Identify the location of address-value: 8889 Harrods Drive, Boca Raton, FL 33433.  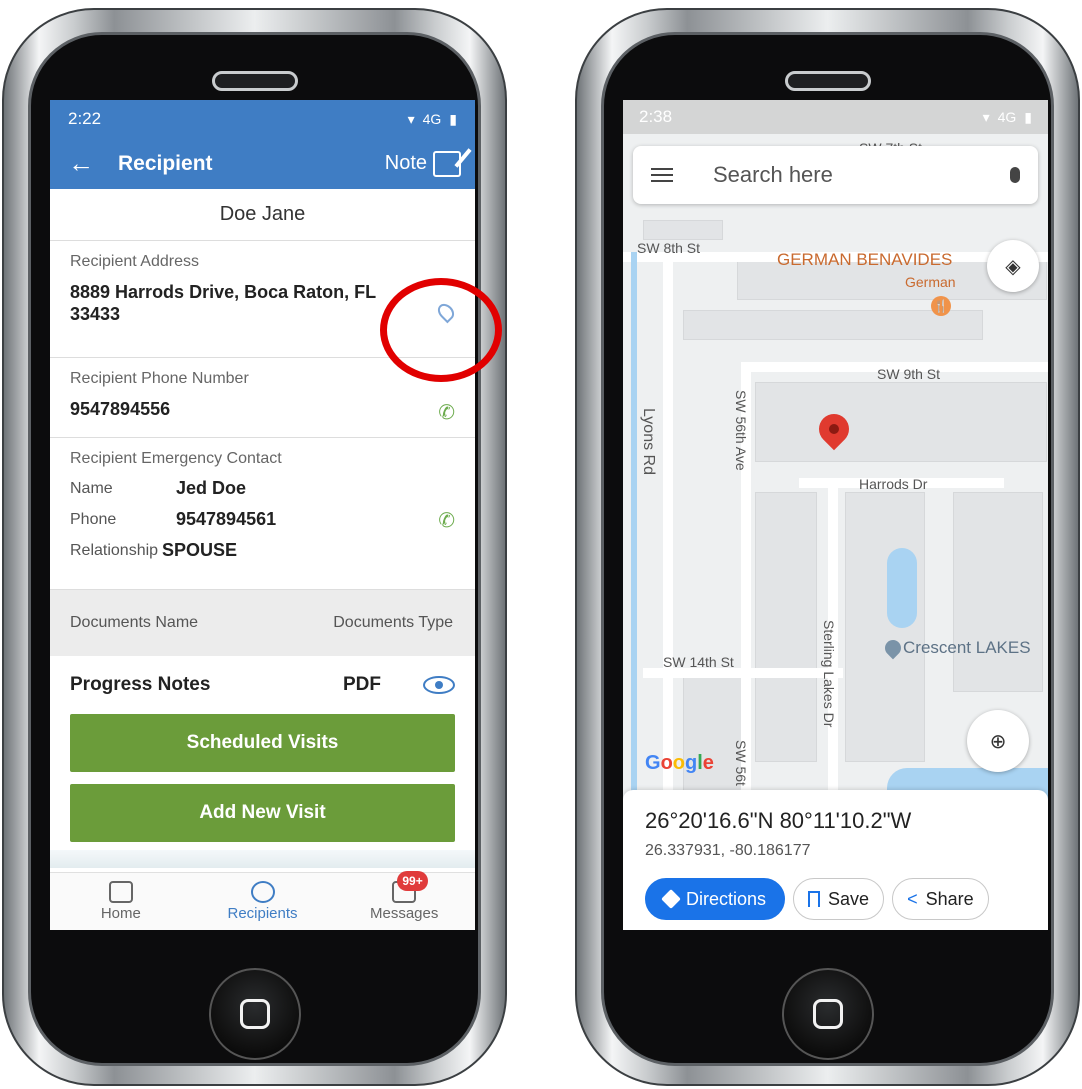
(223, 303).